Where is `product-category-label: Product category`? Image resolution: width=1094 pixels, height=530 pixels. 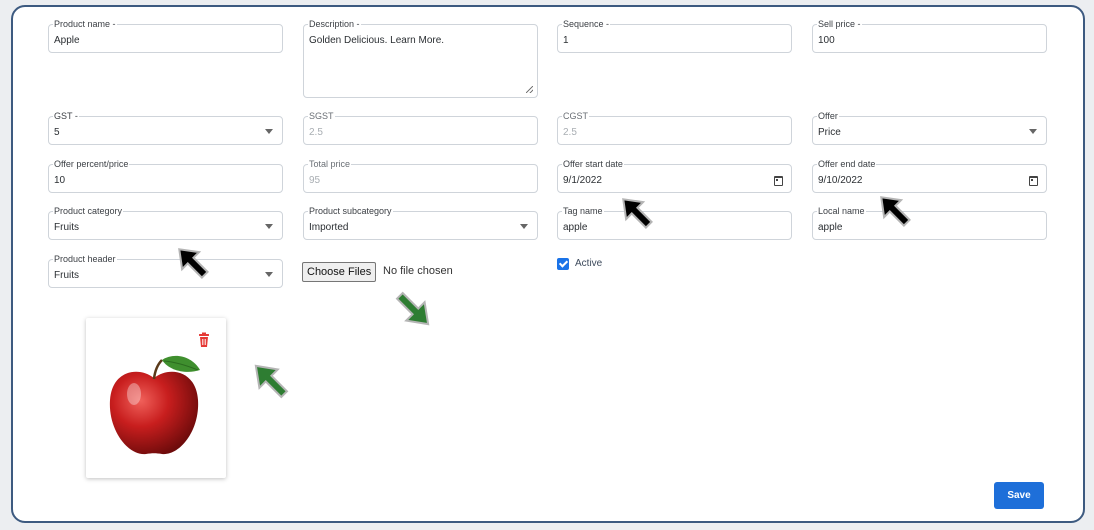 product-category-label: Product category is located at coordinates (88, 211).